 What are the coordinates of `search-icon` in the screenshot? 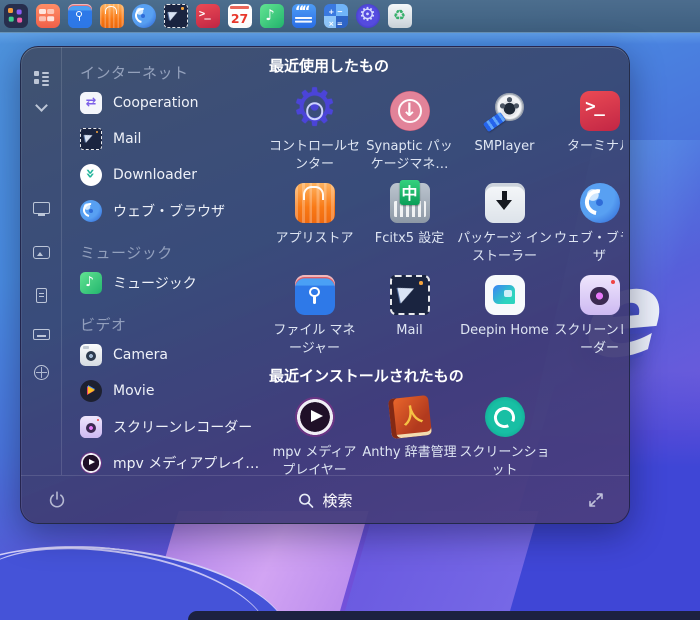 It's located at (306, 500).